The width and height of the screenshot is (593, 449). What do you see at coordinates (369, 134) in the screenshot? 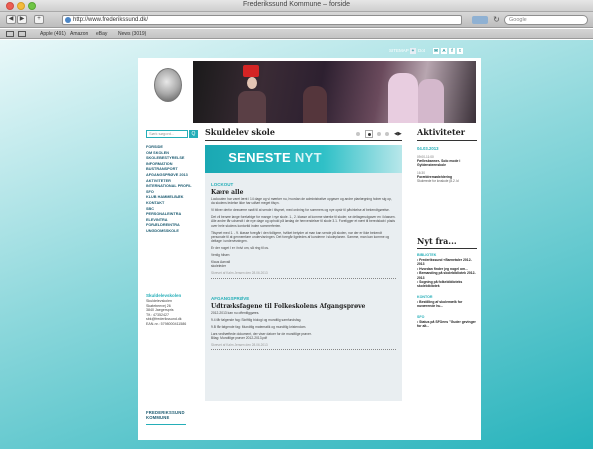
I see `pager-dot-active` at bounding box center [369, 134].